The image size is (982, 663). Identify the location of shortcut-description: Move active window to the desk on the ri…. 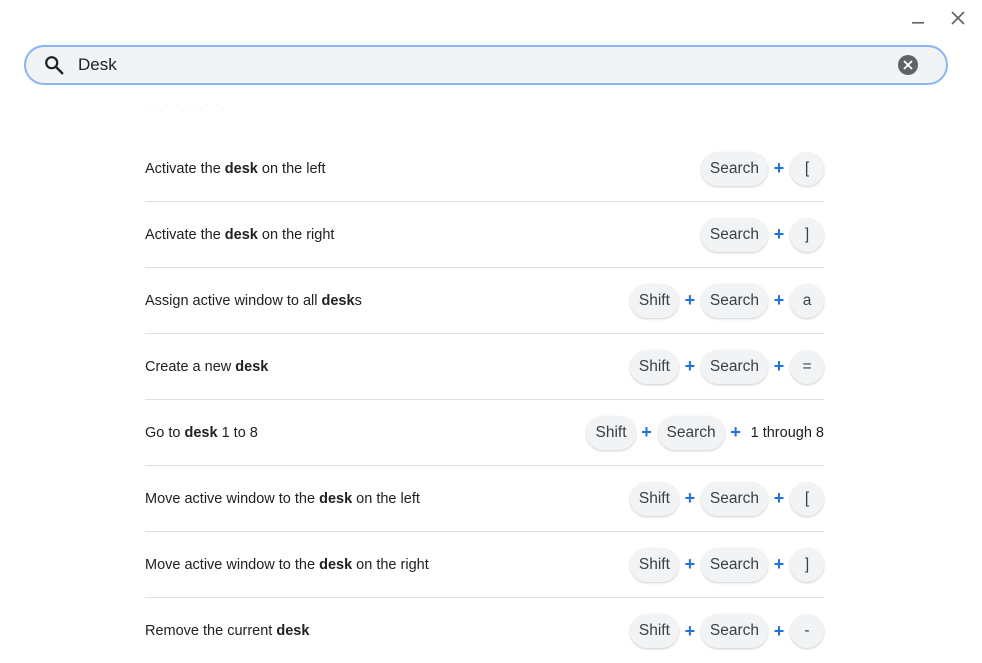
(287, 565).